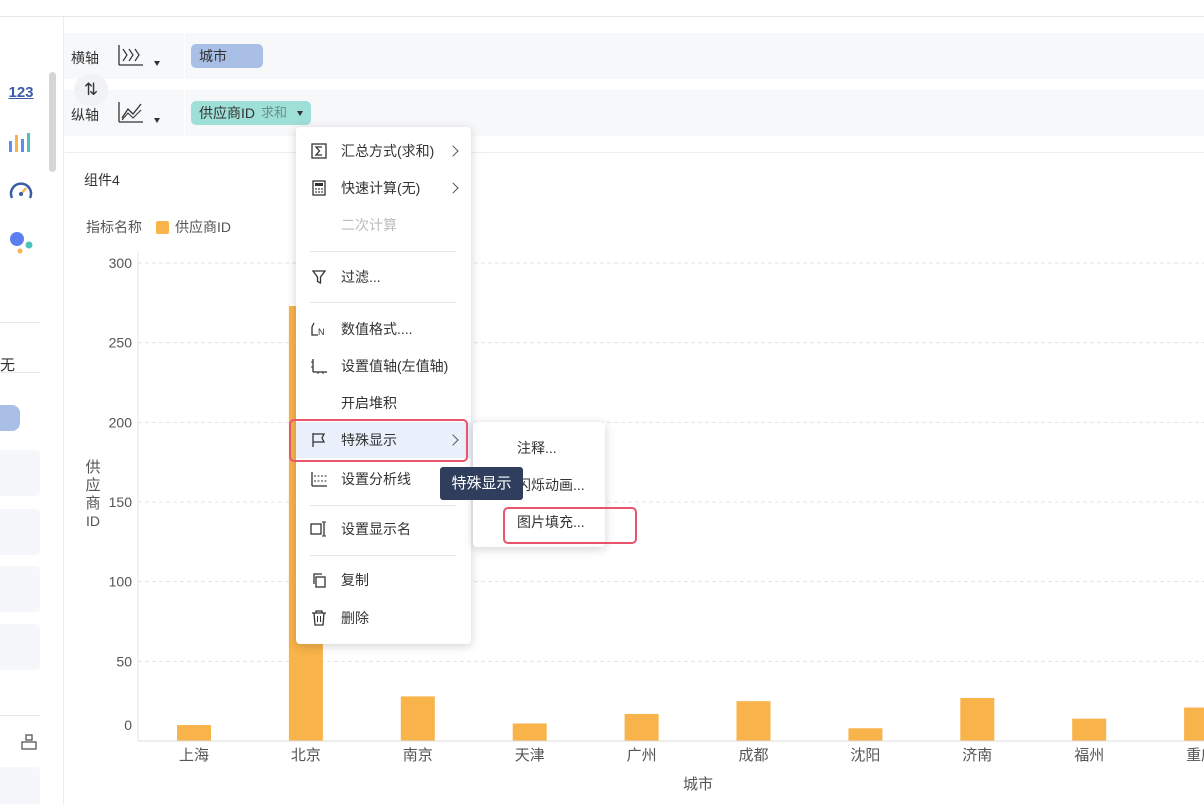 Image resolution: width=1204 pixels, height=804 pixels. What do you see at coordinates (121, 502) in the screenshot?
I see `y-tick-label: 150` at bounding box center [121, 502].